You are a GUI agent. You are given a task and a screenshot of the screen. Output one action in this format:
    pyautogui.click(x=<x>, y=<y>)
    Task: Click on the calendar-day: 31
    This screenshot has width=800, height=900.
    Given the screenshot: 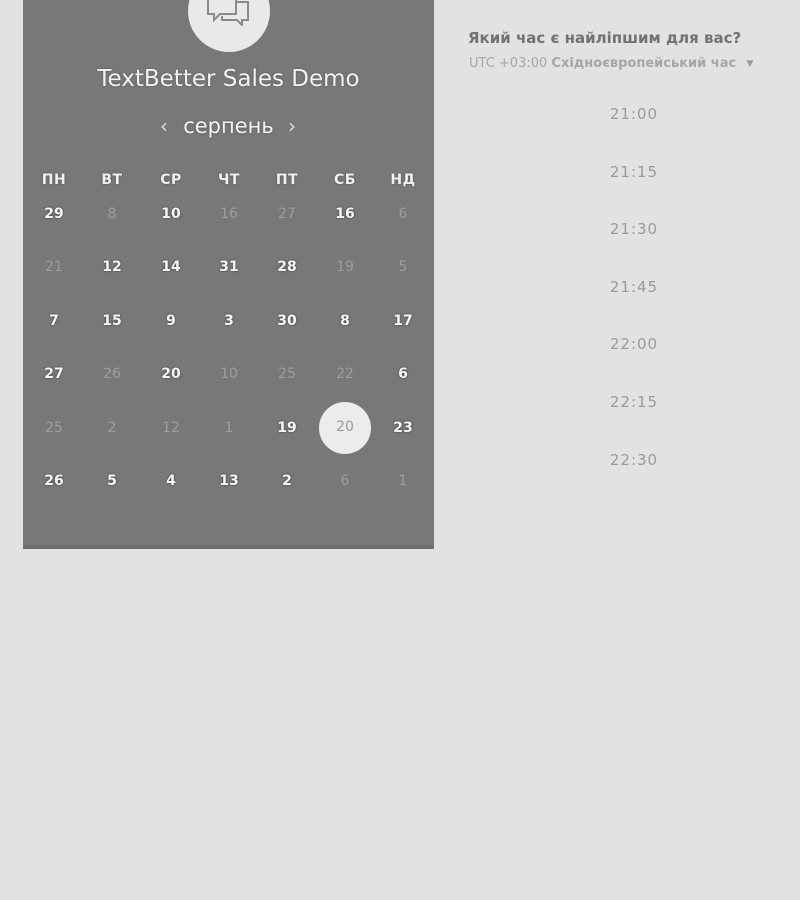 What is the action you would take?
    pyautogui.click(x=229, y=267)
    